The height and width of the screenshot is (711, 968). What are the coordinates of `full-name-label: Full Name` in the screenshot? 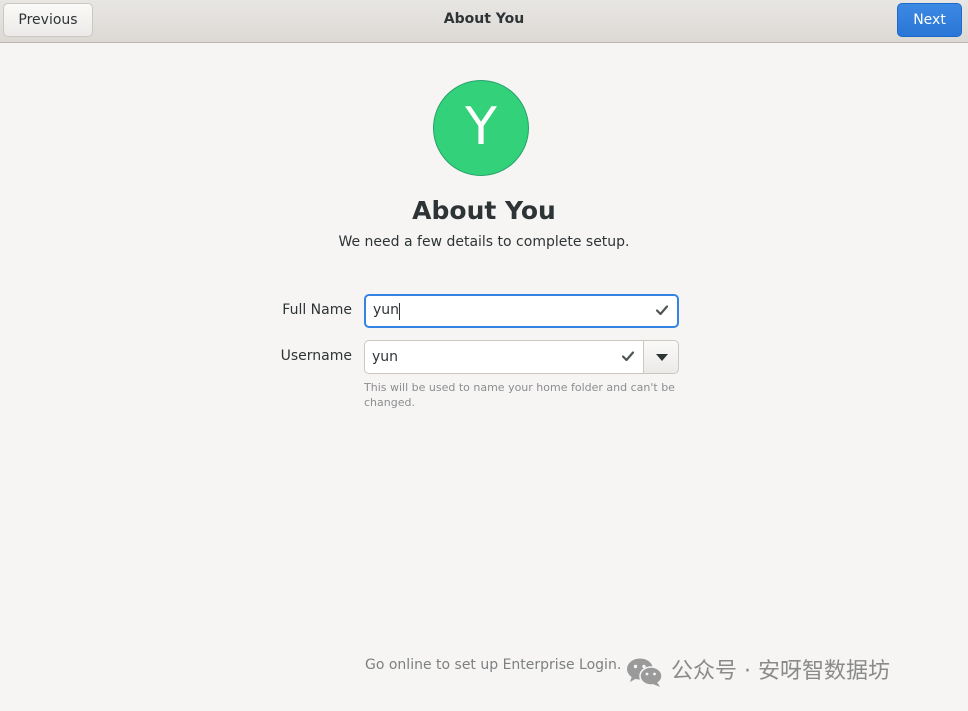 It's located at (317, 310).